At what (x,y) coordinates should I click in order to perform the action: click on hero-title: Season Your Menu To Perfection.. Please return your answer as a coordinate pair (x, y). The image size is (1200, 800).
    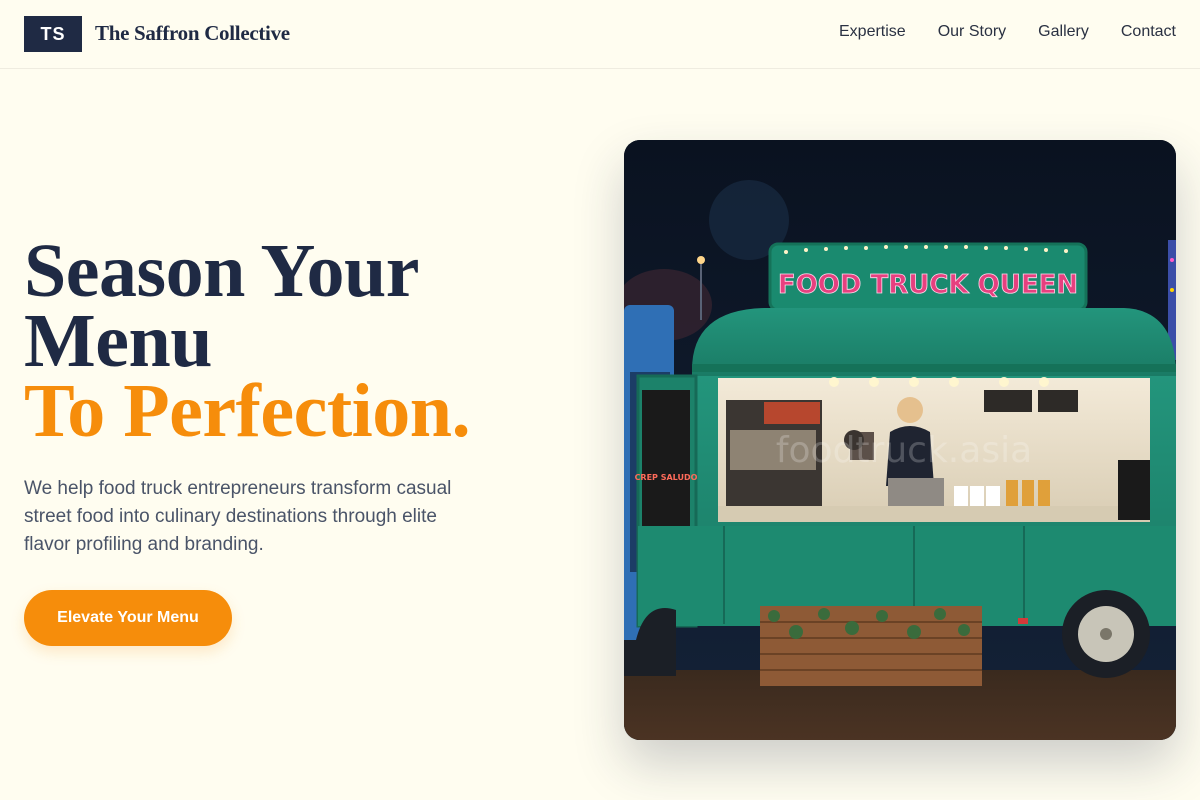
    Looking at the image, I should click on (304, 341).